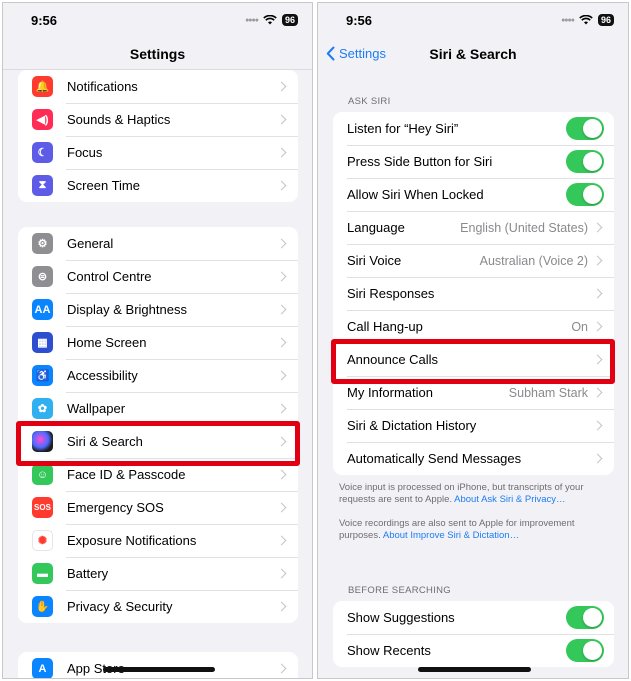 This screenshot has height=681, width=631. I want to click on settings-row-battery: ▬ Battery, so click(158, 573).